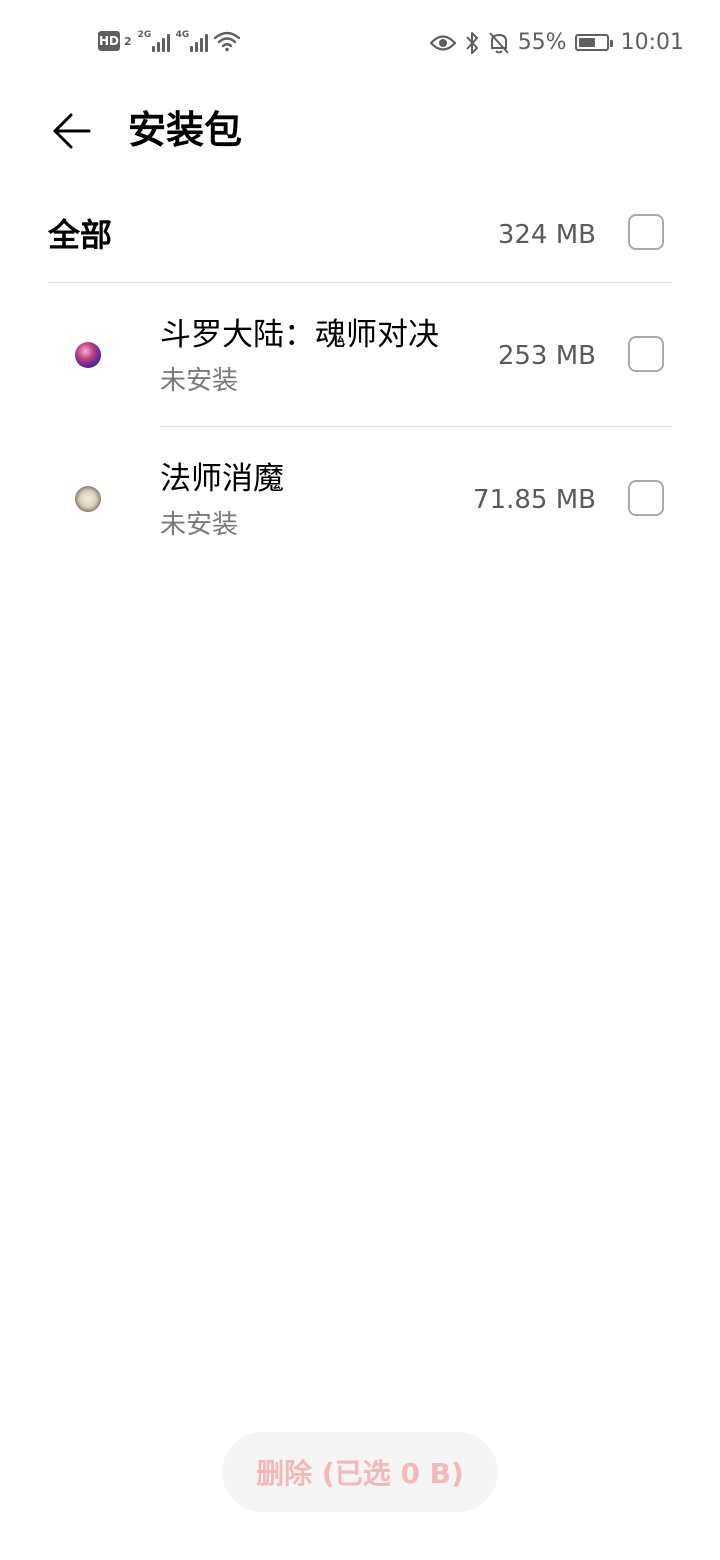 The image size is (720, 1560). Describe the element at coordinates (185, 130) in the screenshot. I see `page-title: 安装包` at that location.